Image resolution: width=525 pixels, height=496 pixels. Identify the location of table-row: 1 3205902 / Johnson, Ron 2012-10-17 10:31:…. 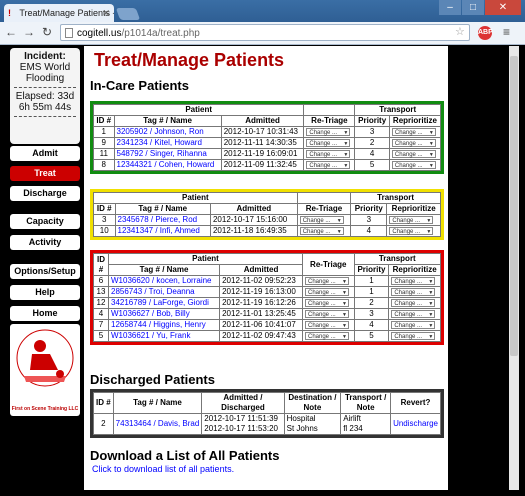
(267, 132).